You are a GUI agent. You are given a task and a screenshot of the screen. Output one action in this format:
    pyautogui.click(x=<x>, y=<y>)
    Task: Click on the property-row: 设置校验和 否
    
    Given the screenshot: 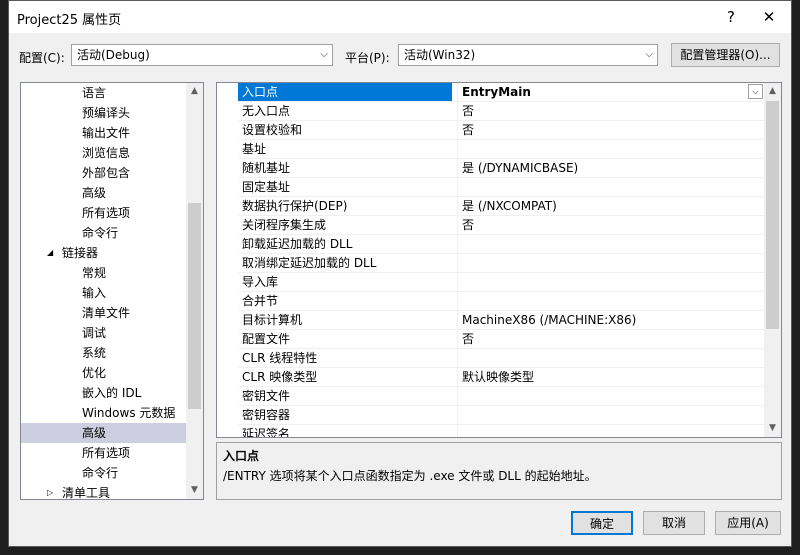 What is the action you would take?
    pyautogui.click(x=501, y=130)
    